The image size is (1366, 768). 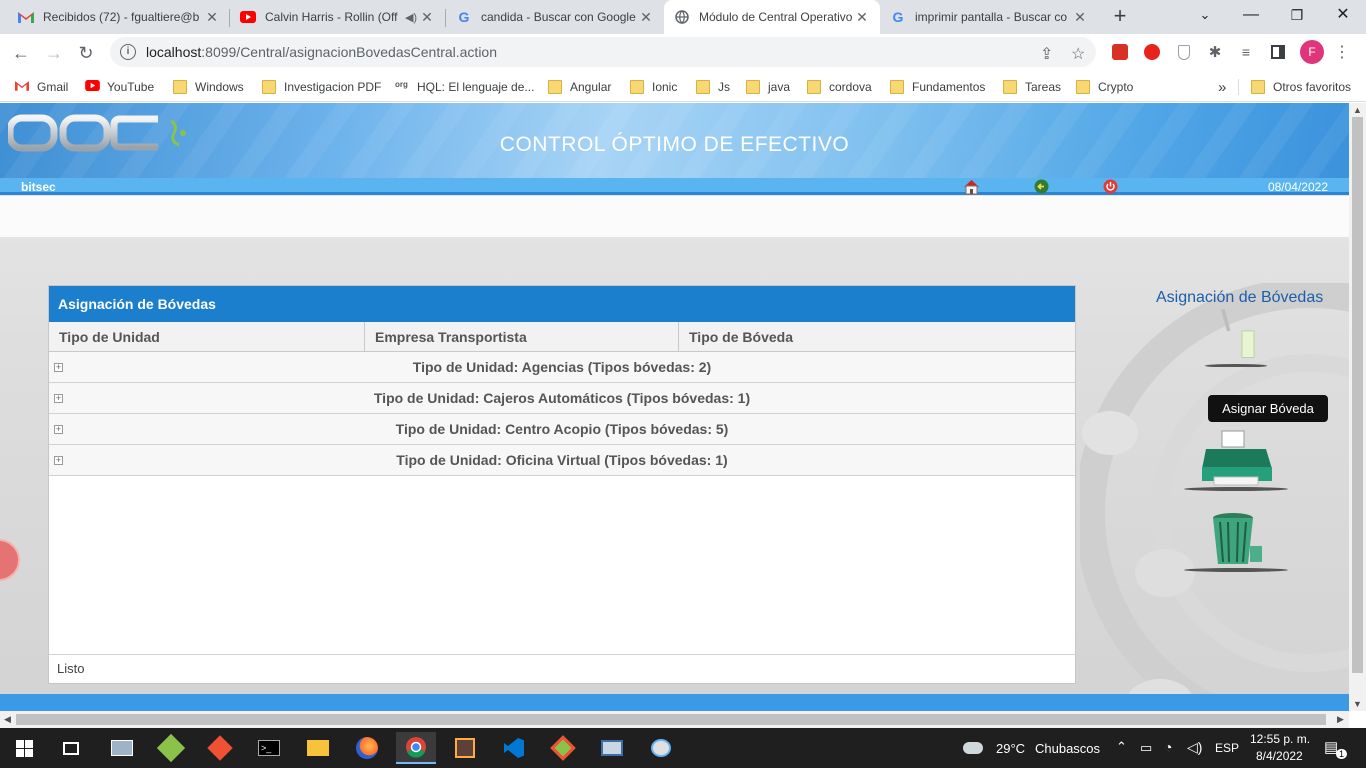 I want to click on vertical-scrollbar: ▲ ▼, so click(x=1357, y=407).